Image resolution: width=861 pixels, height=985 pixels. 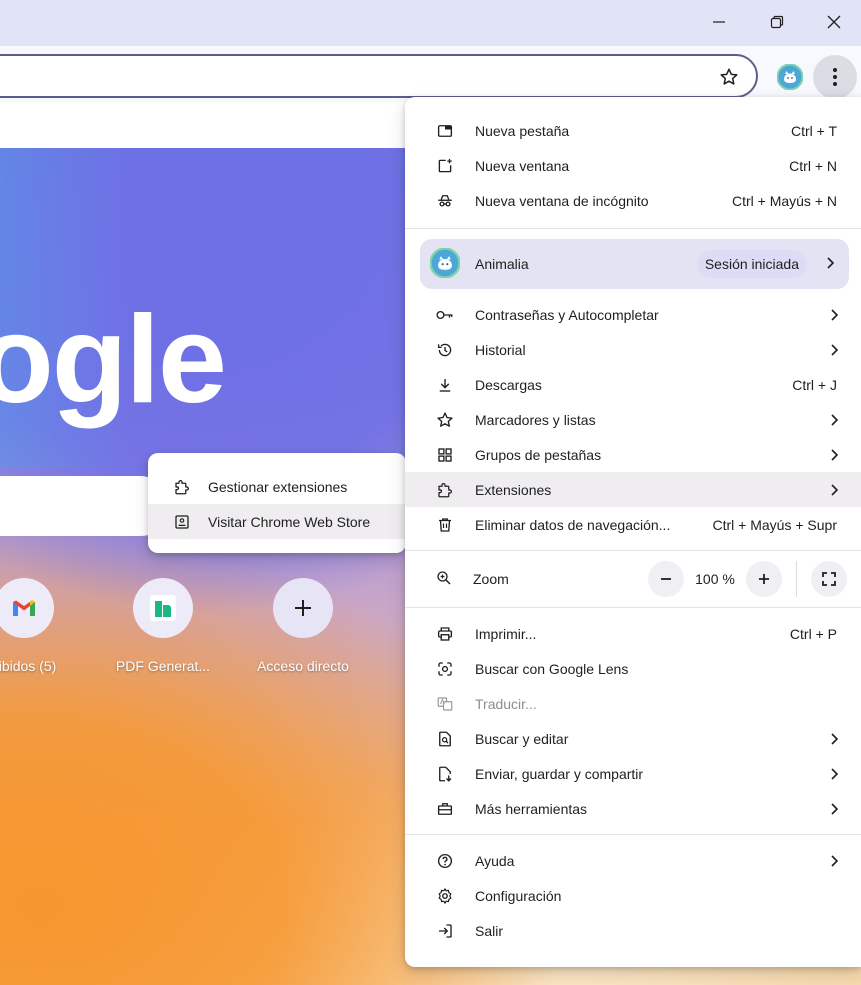 I want to click on menu-item-extensions: Extensiones, so click(x=633, y=489).